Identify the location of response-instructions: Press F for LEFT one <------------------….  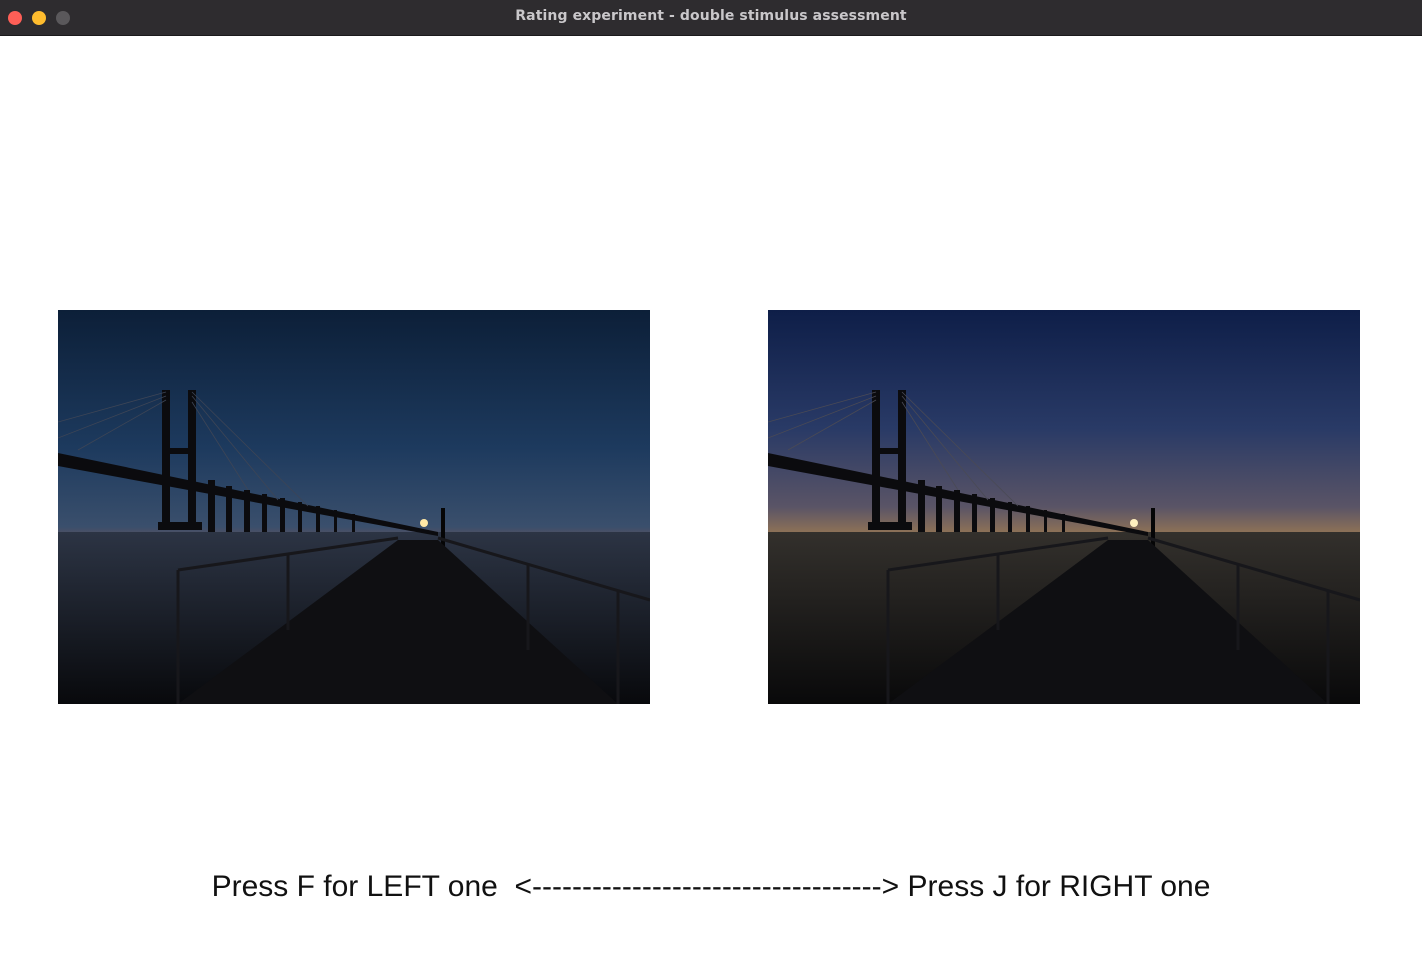
(711, 886).